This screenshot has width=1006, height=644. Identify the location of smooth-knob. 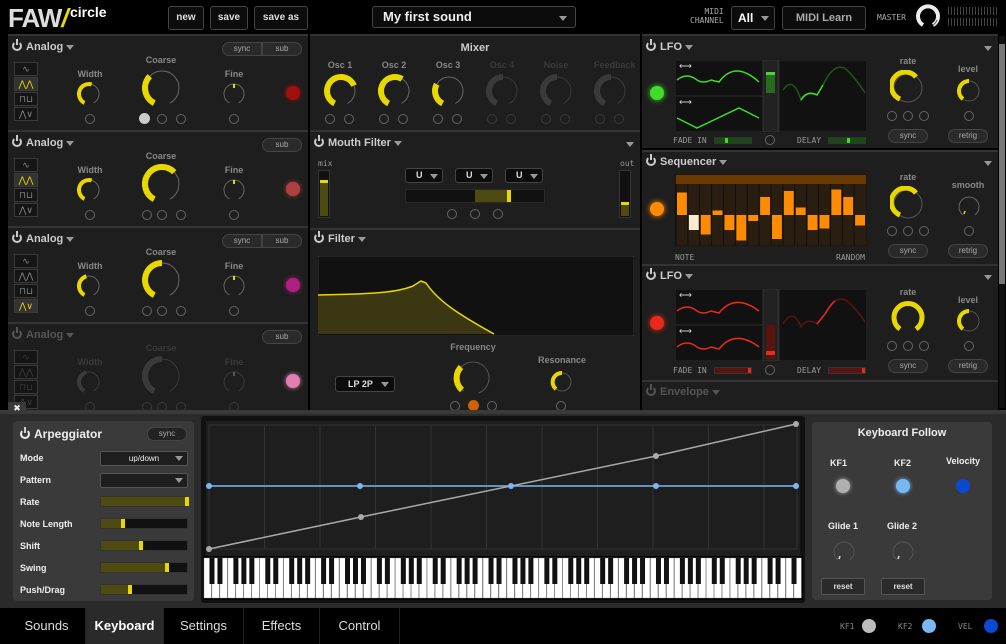
(969, 207).